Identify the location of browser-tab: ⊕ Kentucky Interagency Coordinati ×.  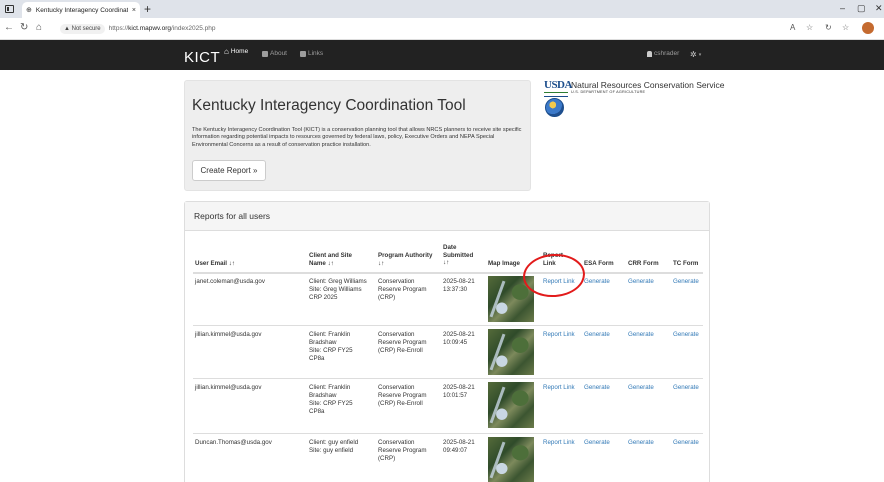
(81, 10).